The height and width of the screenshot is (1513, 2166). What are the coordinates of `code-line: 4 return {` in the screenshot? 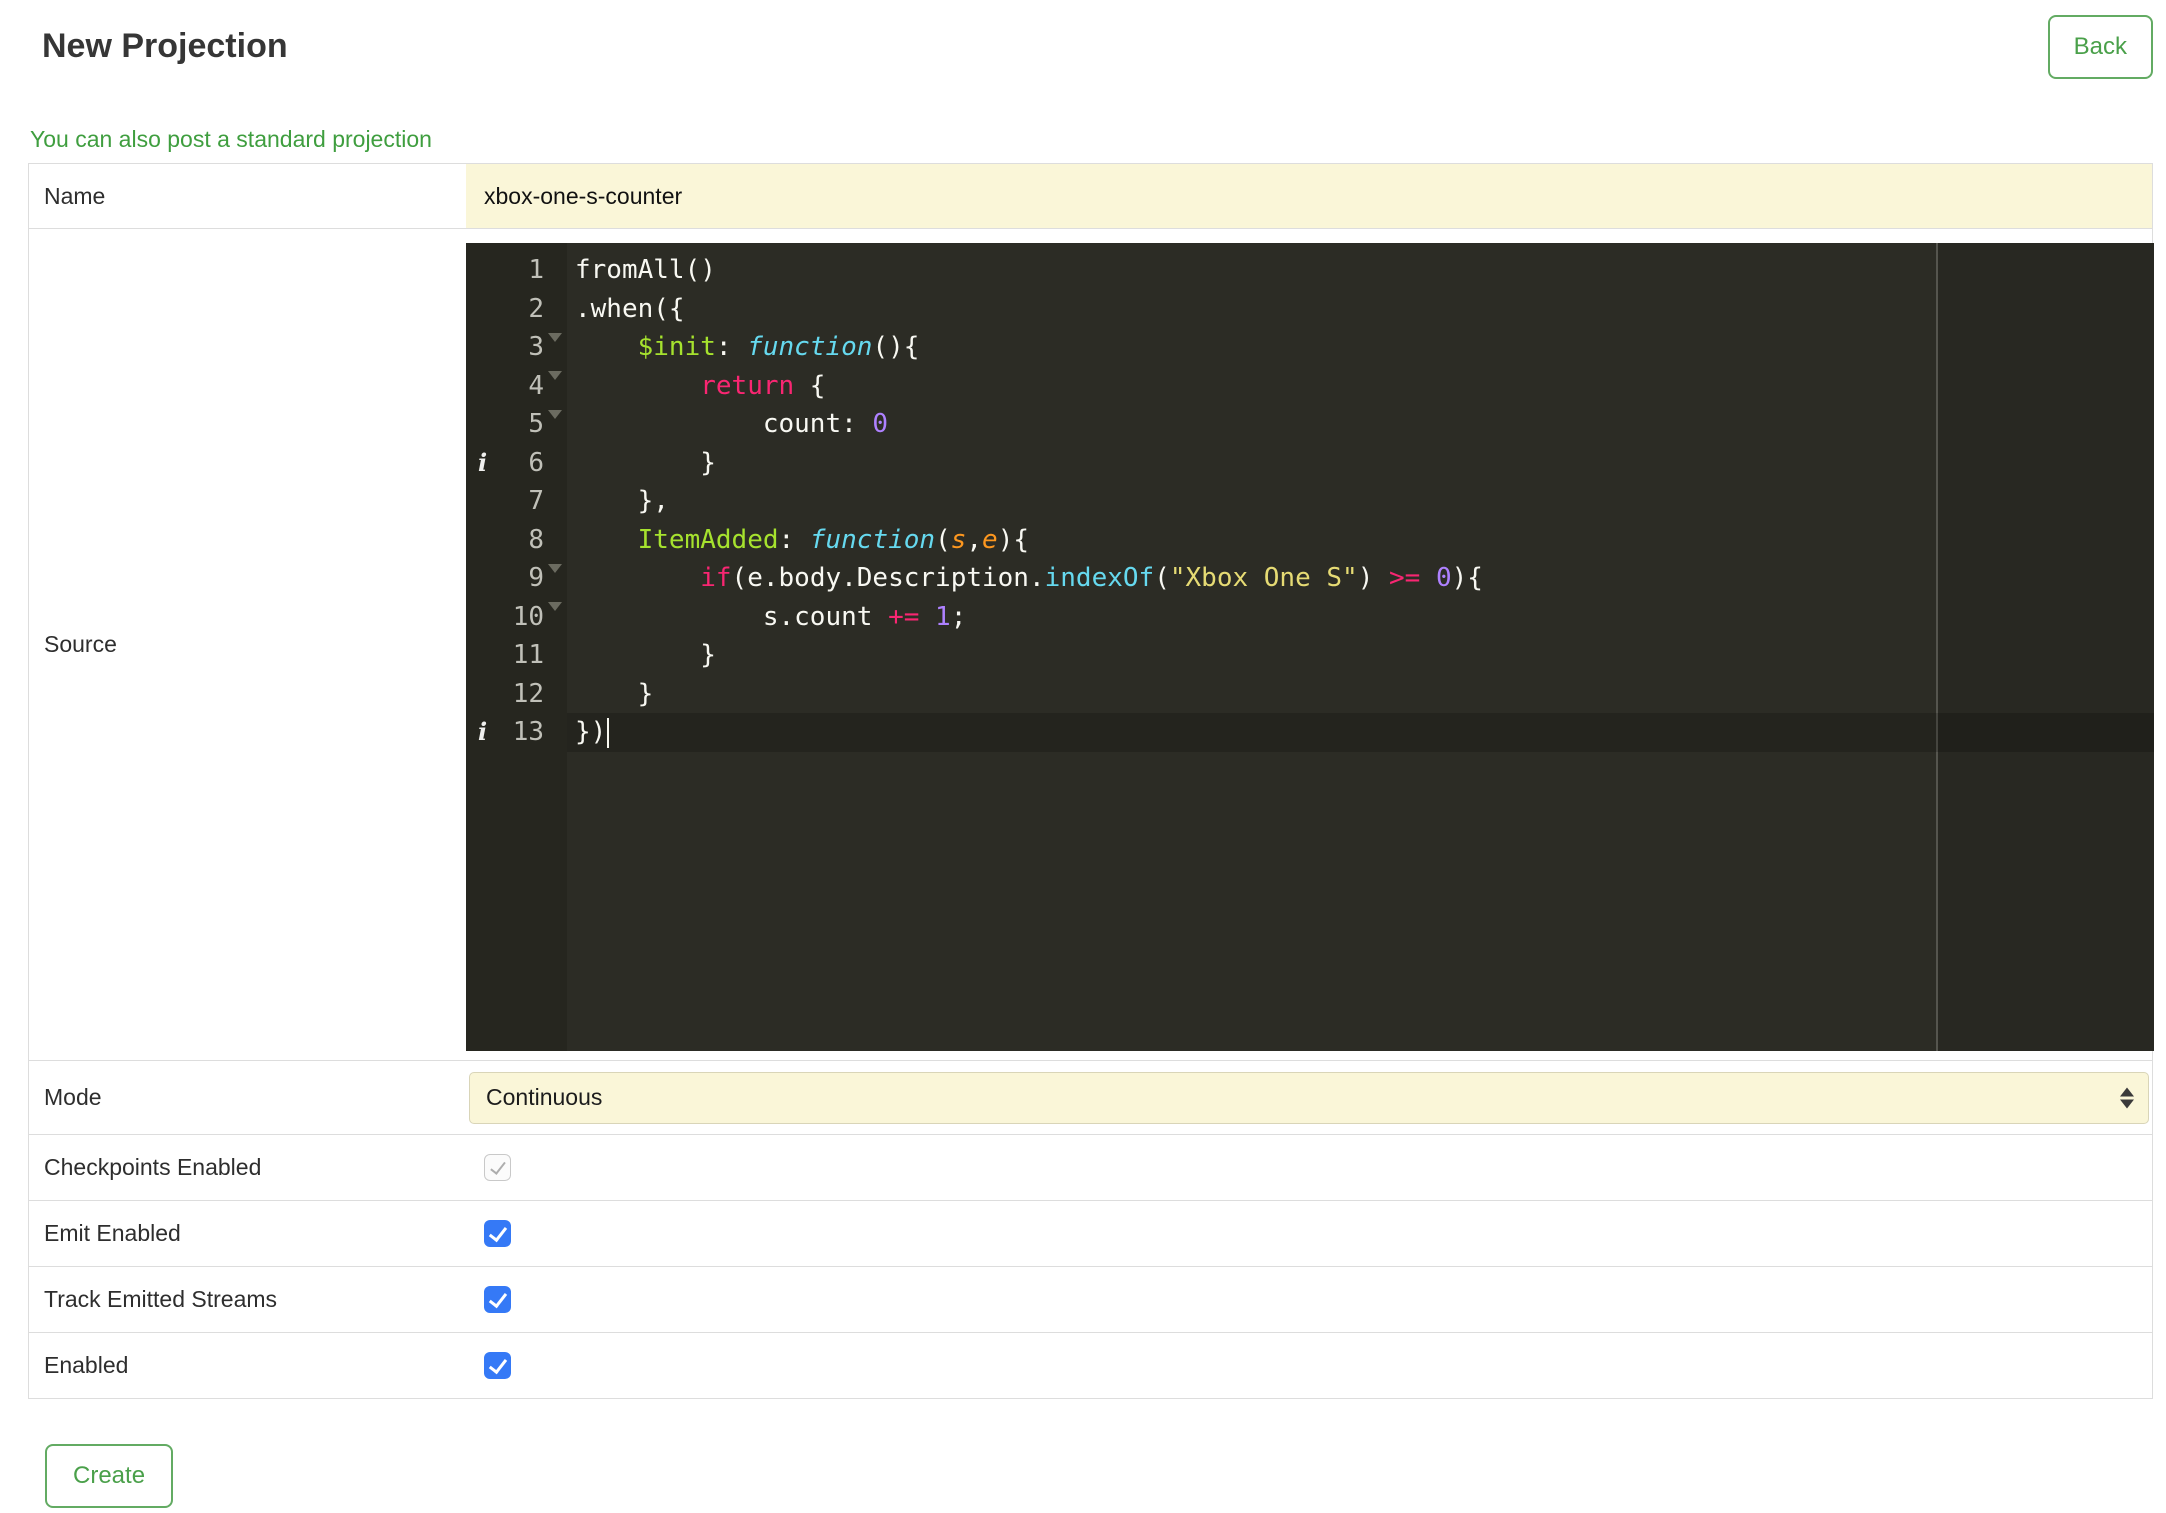 It's located at (1310, 393).